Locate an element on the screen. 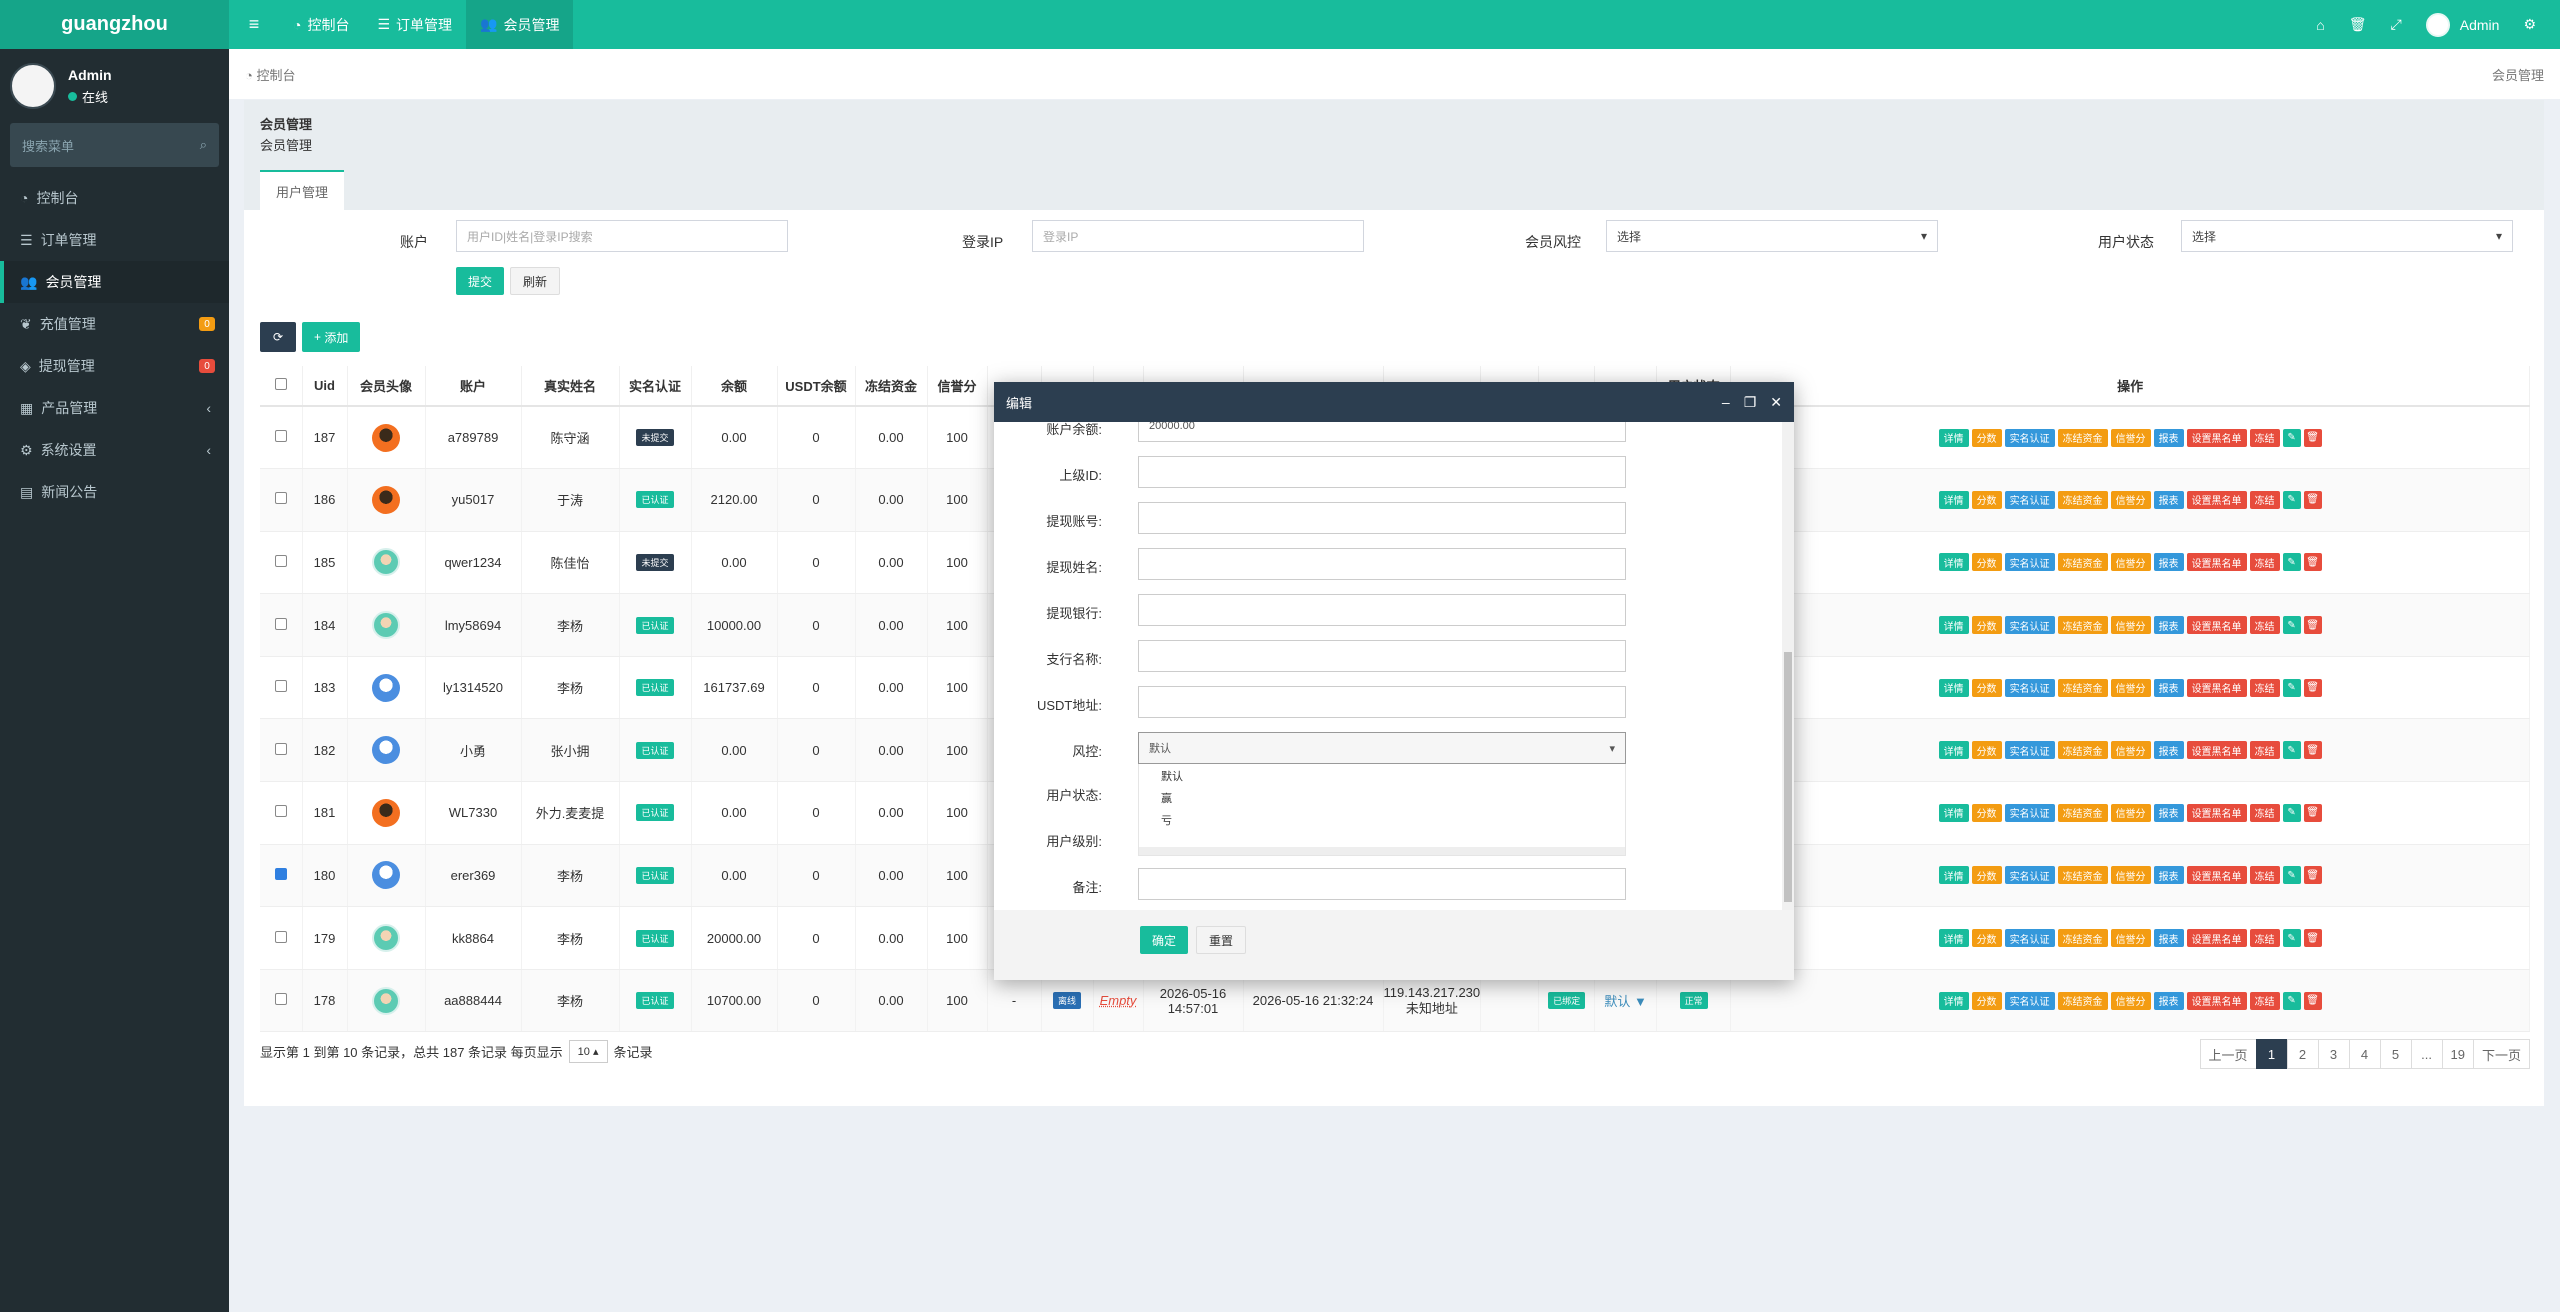  header-user: Admin is located at coordinates (2462, 24).